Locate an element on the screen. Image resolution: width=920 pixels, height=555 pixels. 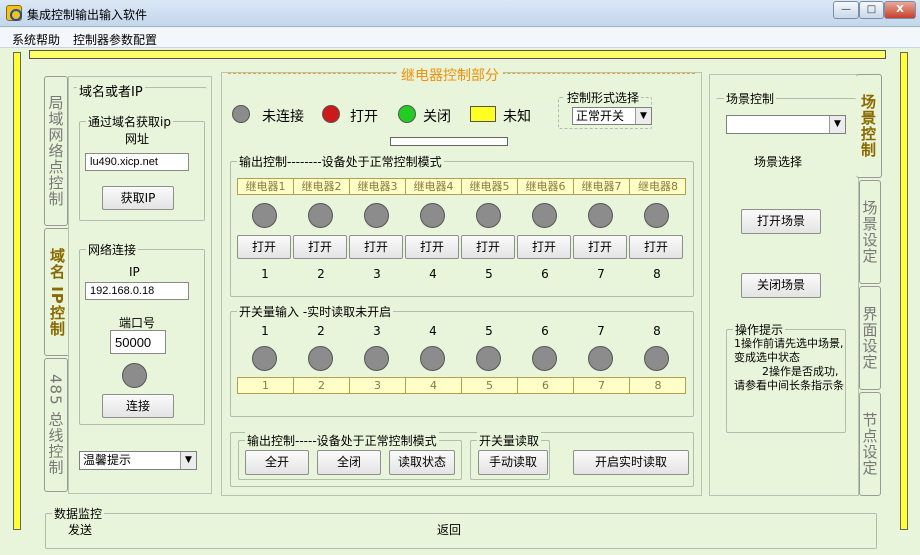
mode-group-label: 控制形式选择 is located at coordinates (603, 97).